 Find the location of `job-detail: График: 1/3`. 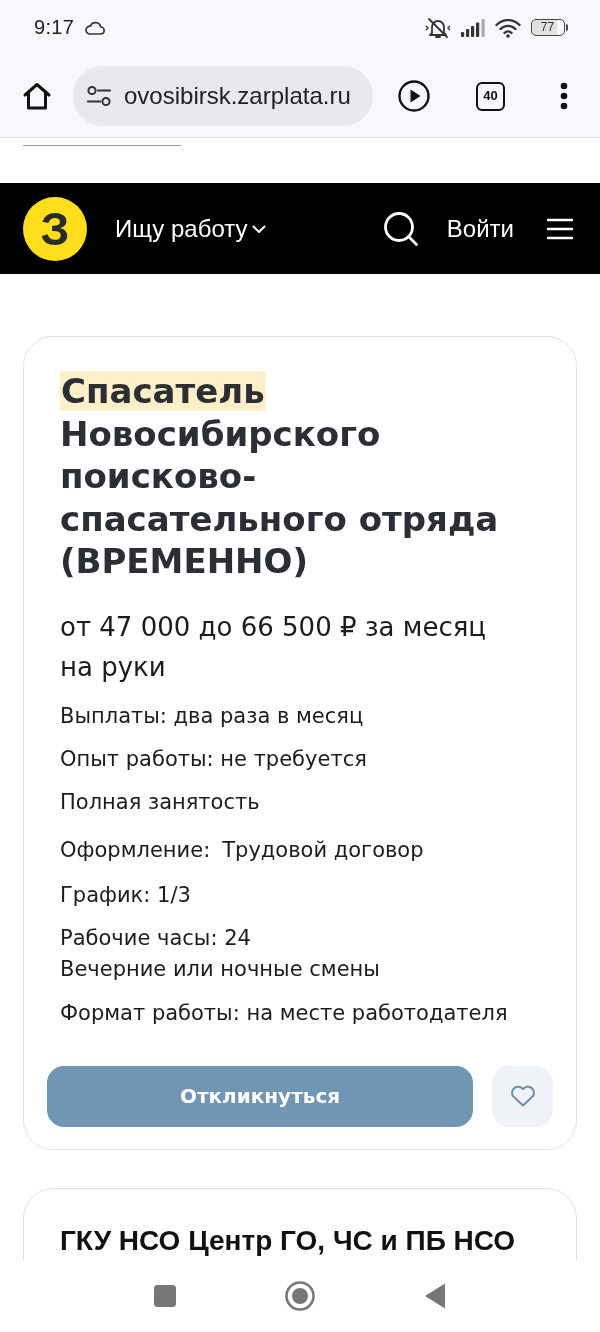

job-detail: График: 1/3 is located at coordinates (126, 895).